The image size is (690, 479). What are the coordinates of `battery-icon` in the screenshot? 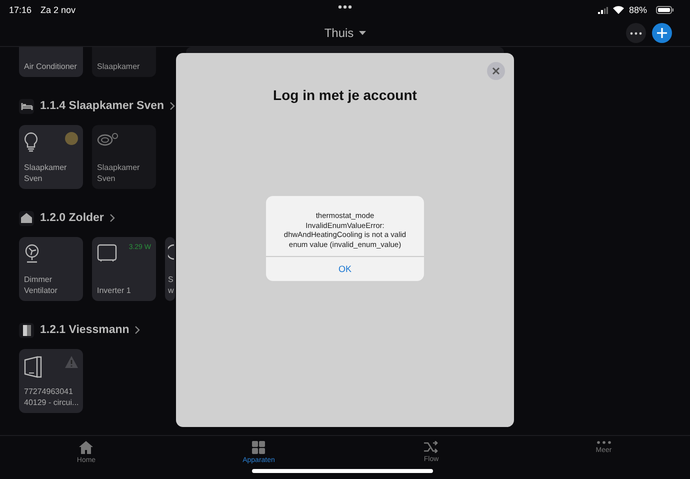 It's located at (665, 10).